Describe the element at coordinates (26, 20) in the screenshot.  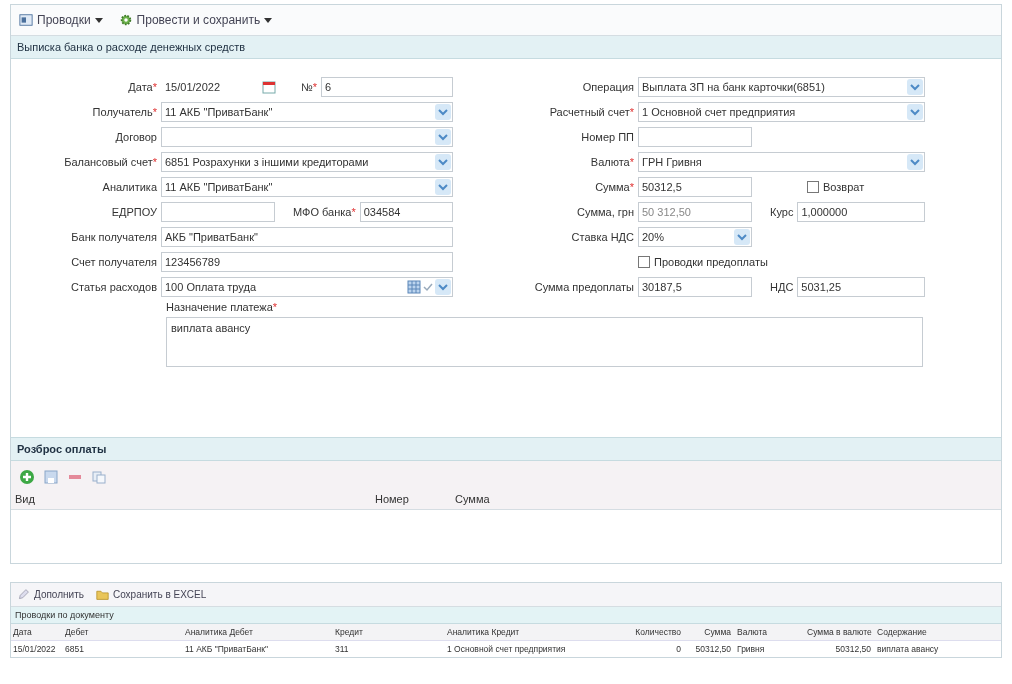
I see `document-icon` at that location.